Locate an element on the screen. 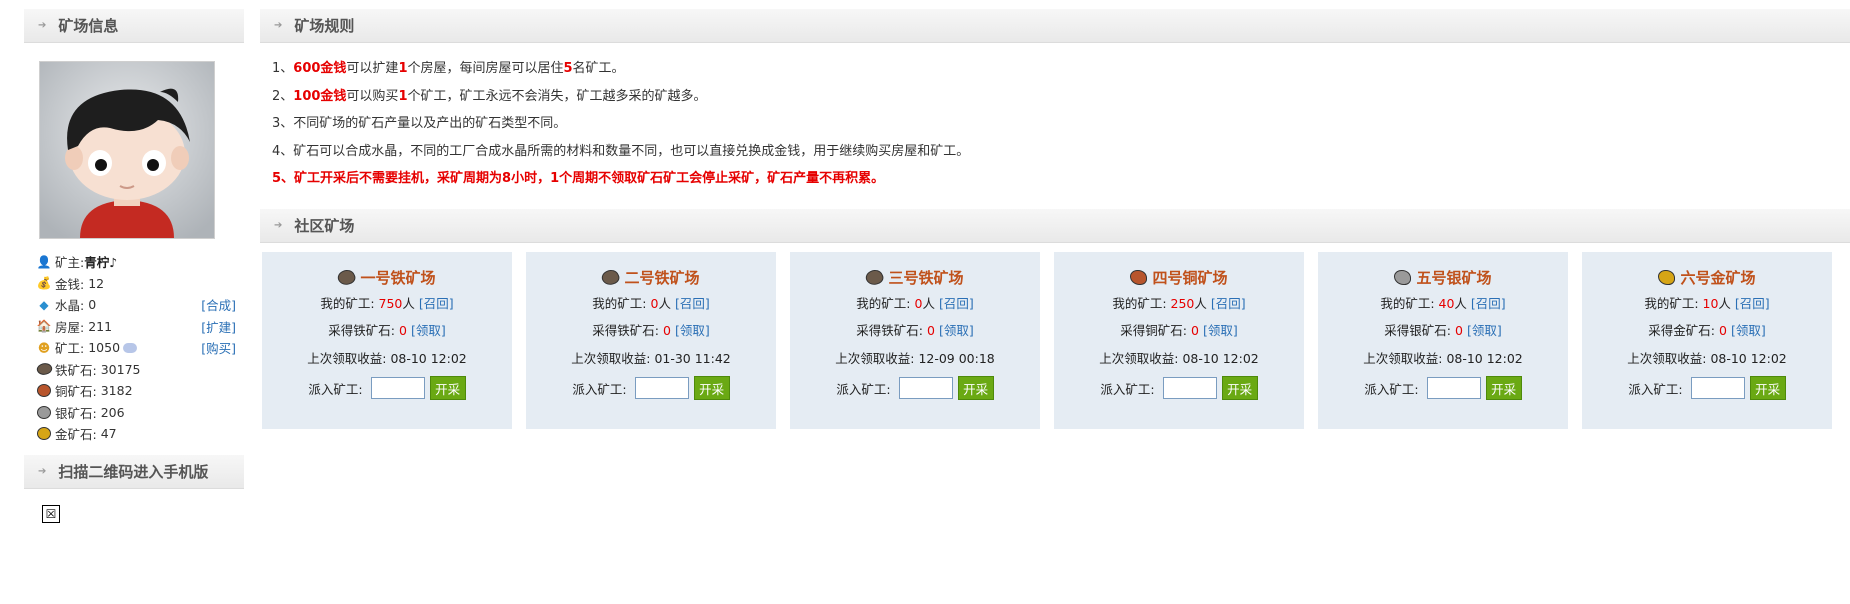 This screenshot has height=604, width=1850. rule-text: 名矿工。 is located at coordinates (598, 68).